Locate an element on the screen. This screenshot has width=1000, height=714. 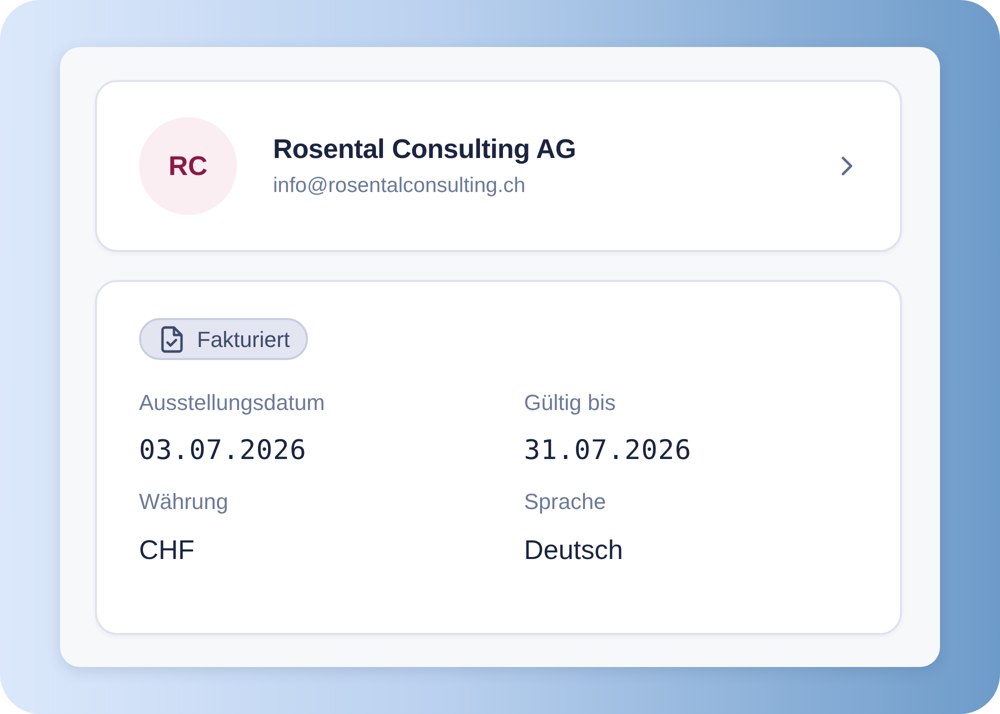
date-value: 31.07.2026 is located at coordinates (608, 451).